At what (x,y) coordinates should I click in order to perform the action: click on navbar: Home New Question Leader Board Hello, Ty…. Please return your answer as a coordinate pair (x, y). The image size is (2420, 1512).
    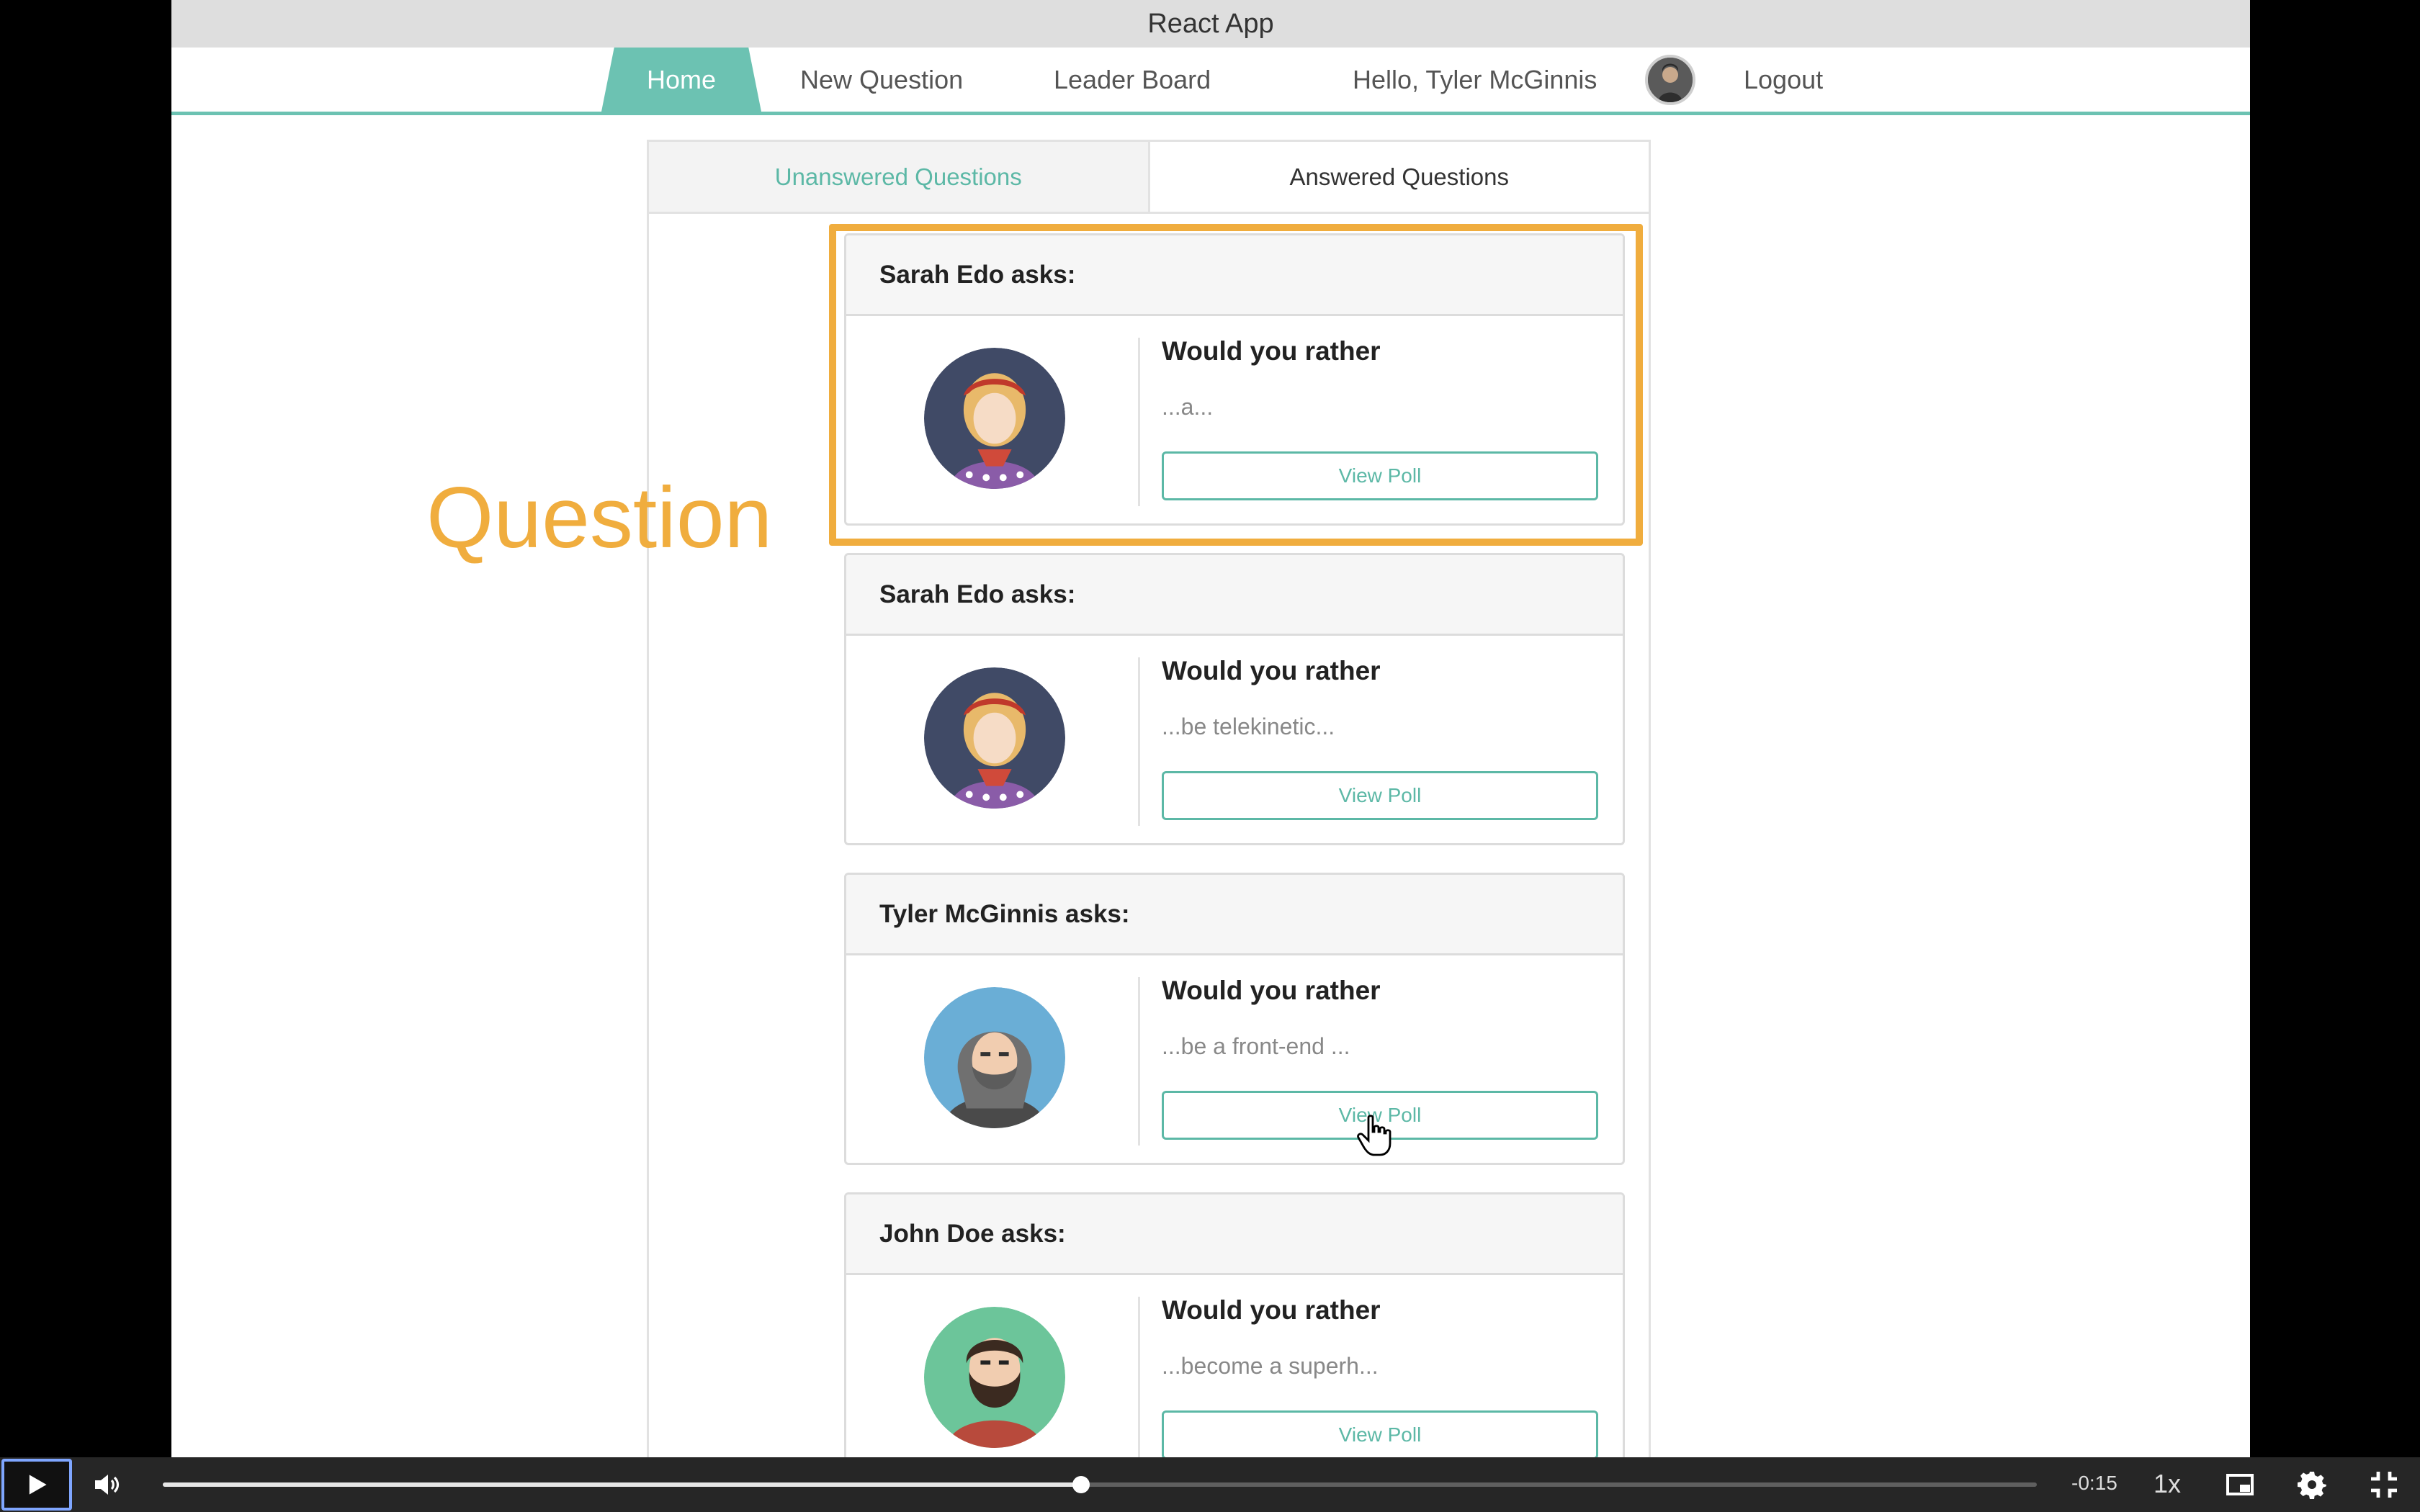
    Looking at the image, I should click on (1210, 81).